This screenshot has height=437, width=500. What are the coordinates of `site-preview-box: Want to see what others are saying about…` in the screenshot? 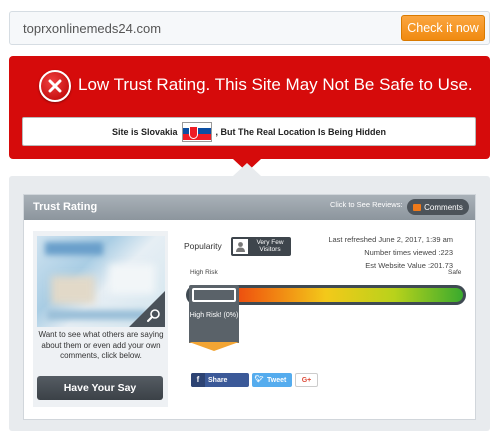 It's located at (100, 319).